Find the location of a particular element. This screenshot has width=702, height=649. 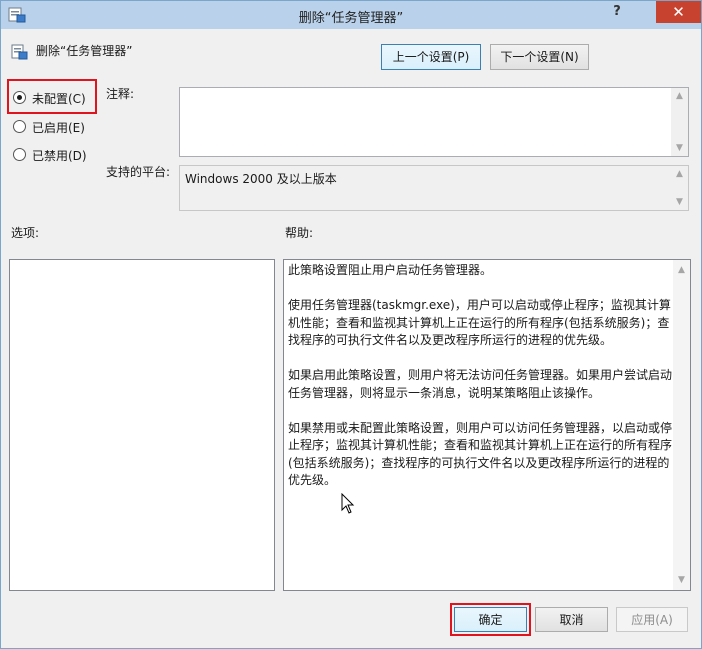

radio-label: 已启用(E) is located at coordinates (58, 128).